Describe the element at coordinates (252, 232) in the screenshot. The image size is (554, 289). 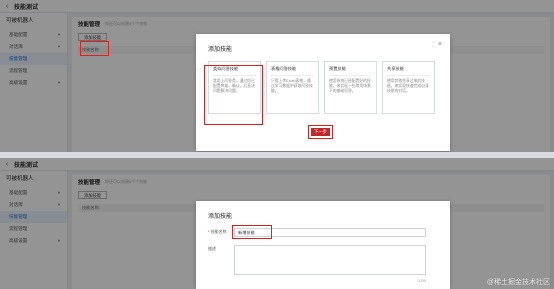
I see `annotation-box-name-input` at that location.